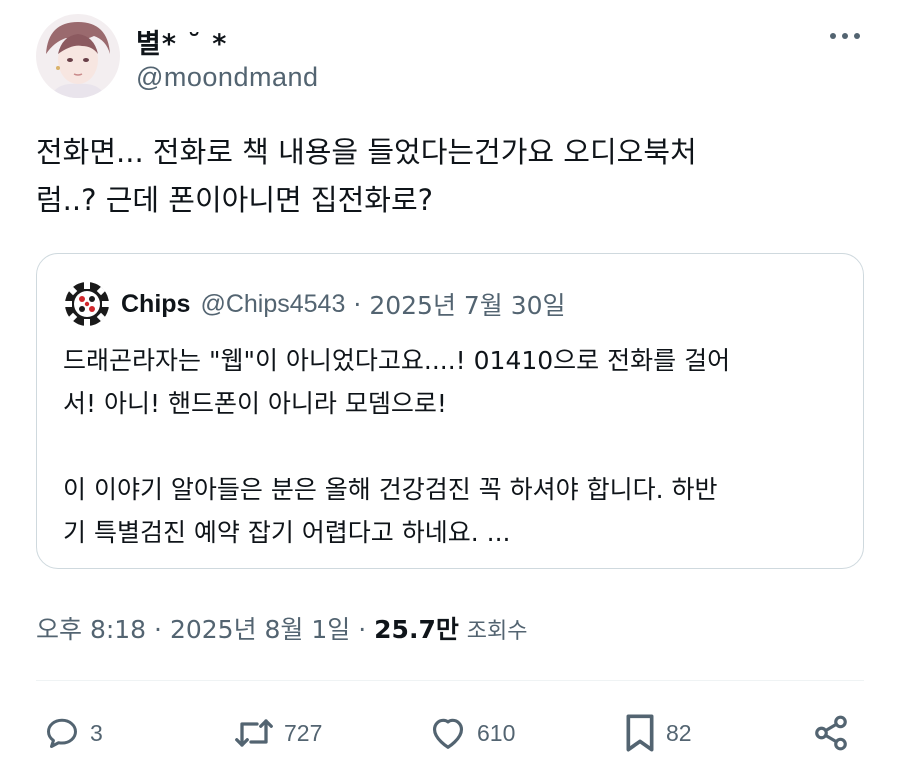 The height and width of the screenshot is (771, 900). Describe the element at coordinates (497, 631) in the screenshot. I see `view-label: 조회수` at that location.